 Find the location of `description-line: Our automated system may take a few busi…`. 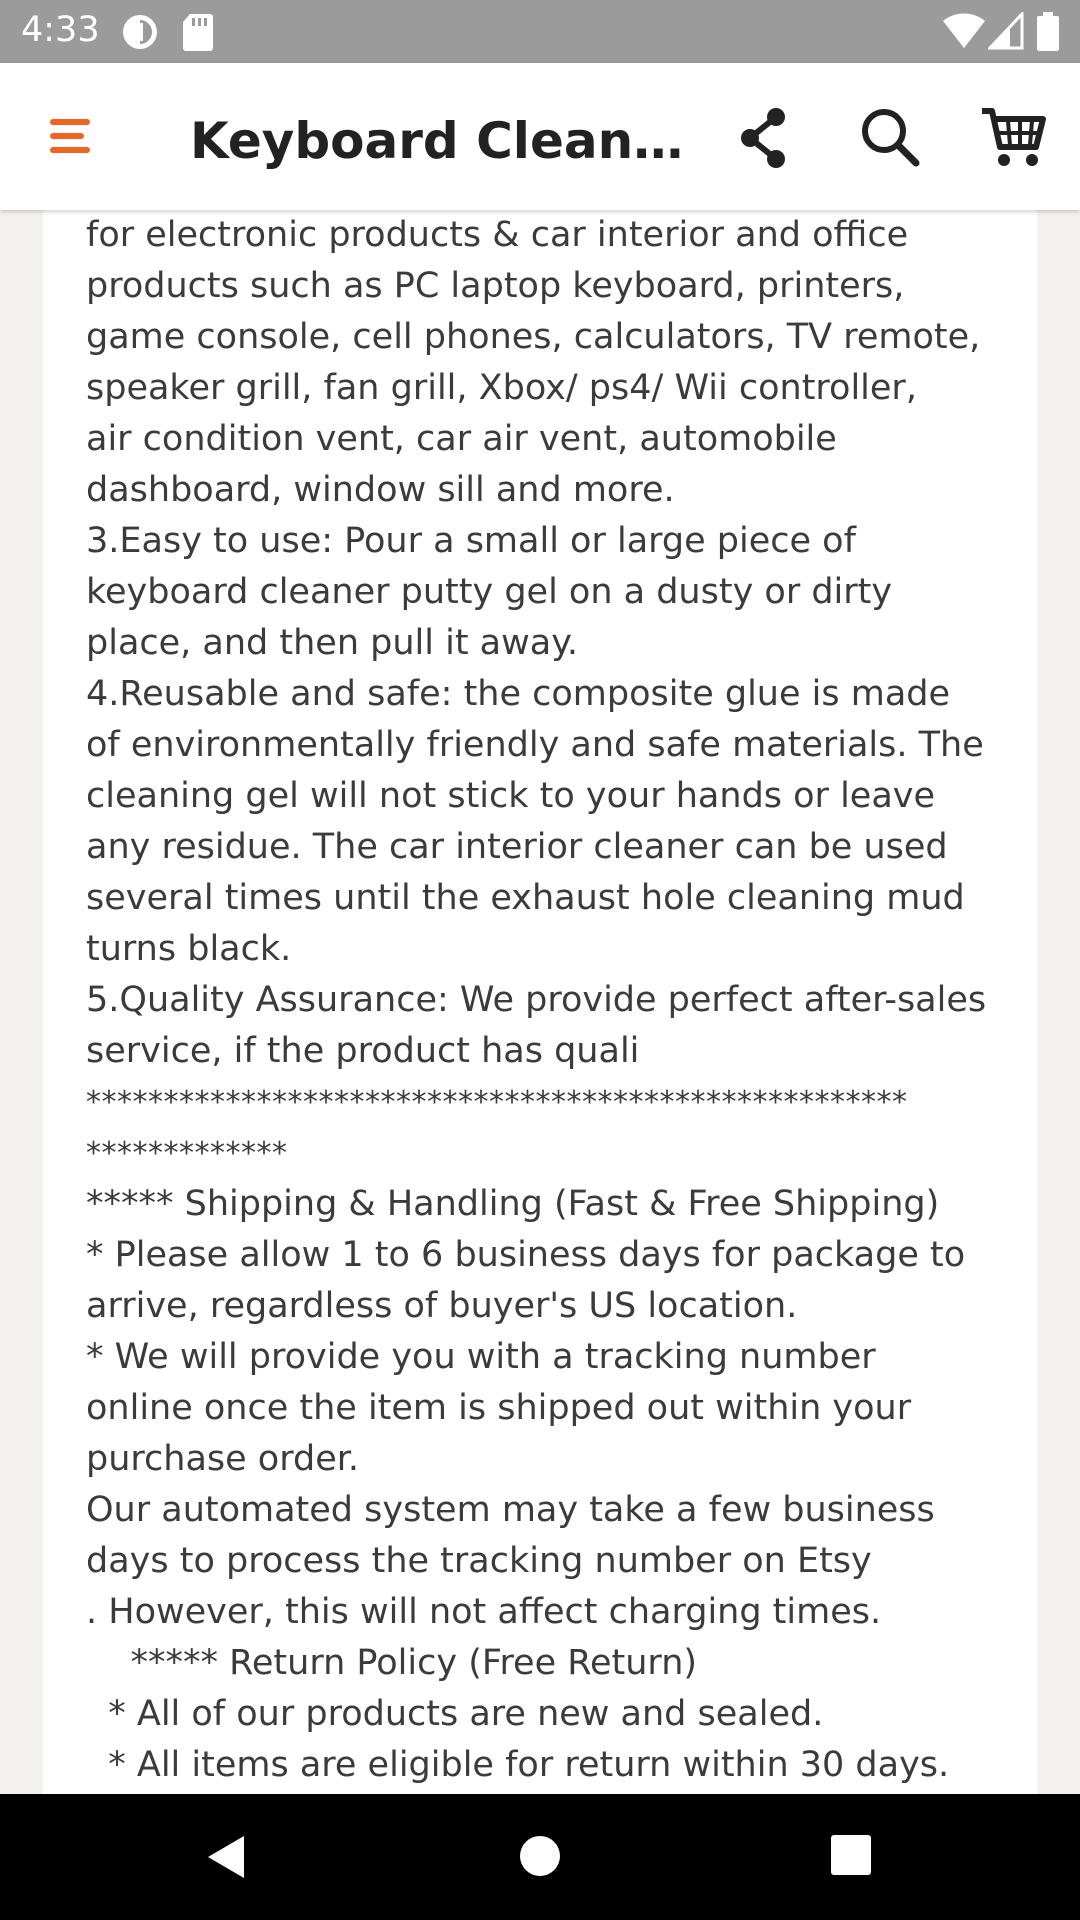

description-line: Our automated system may take a few busi… is located at coordinates (510, 1510).